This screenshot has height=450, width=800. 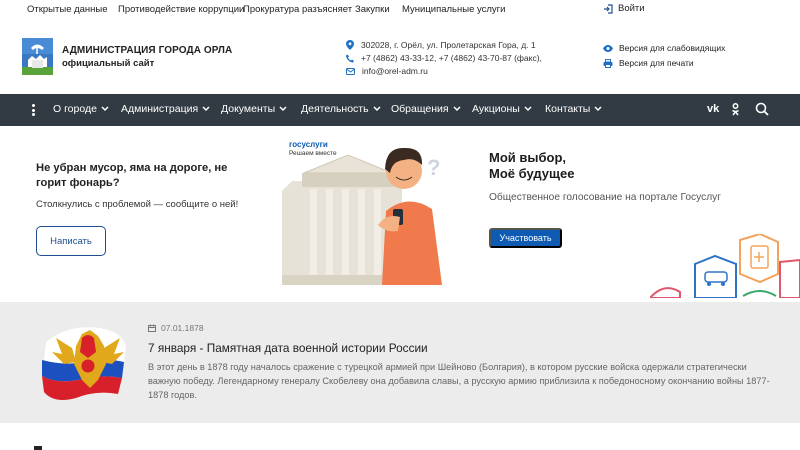 I want to click on site-title: АДМИНИСТРАЦИЯ ГОРОДА ОРЛА, so click(x=147, y=50).